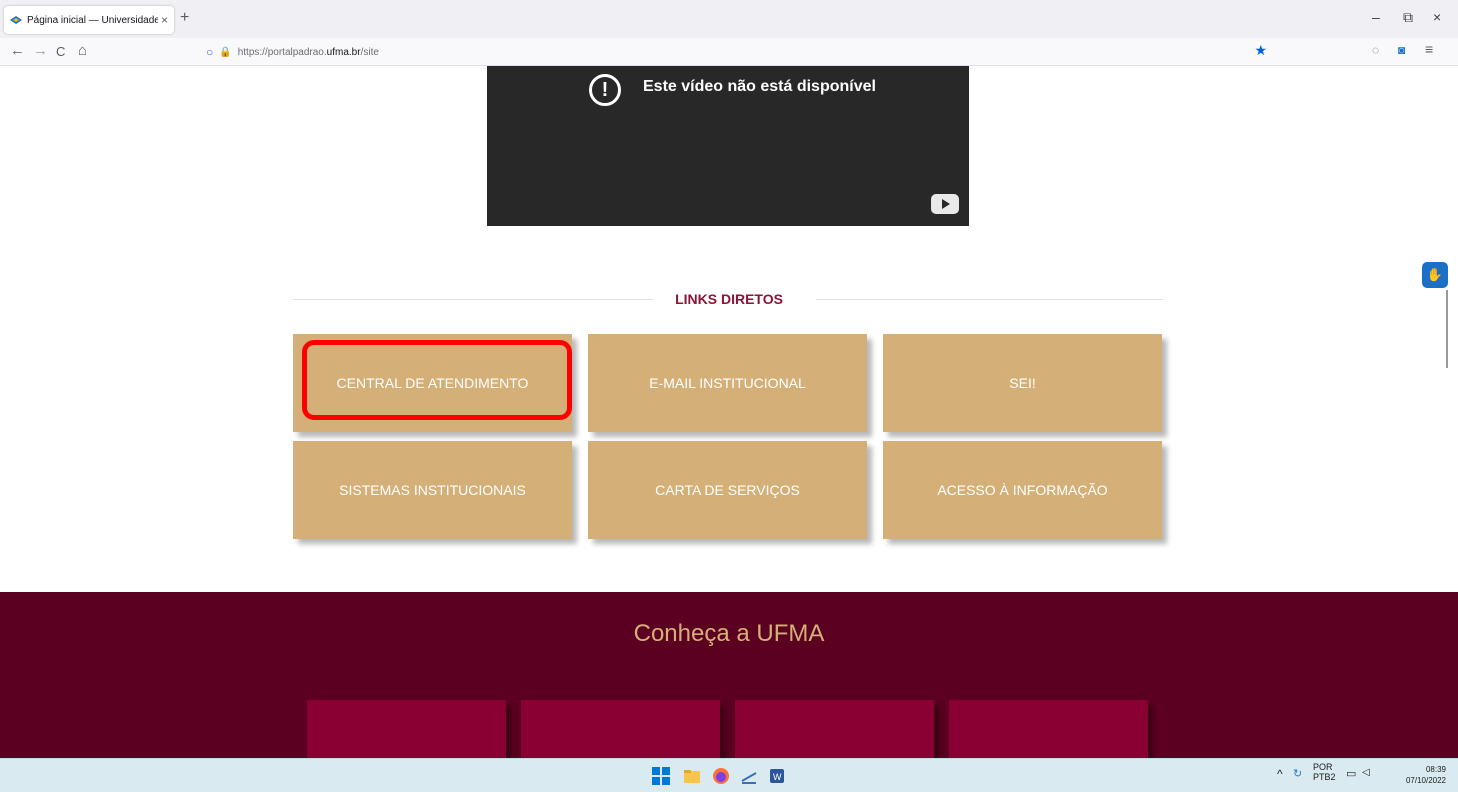 Image resolution: width=1458 pixels, height=792 pixels. What do you see at coordinates (432, 490) in the screenshot?
I see `link-sistemas-institucionais: SISTEMAS INSTITUCIONAIS` at bounding box center [432, 490].